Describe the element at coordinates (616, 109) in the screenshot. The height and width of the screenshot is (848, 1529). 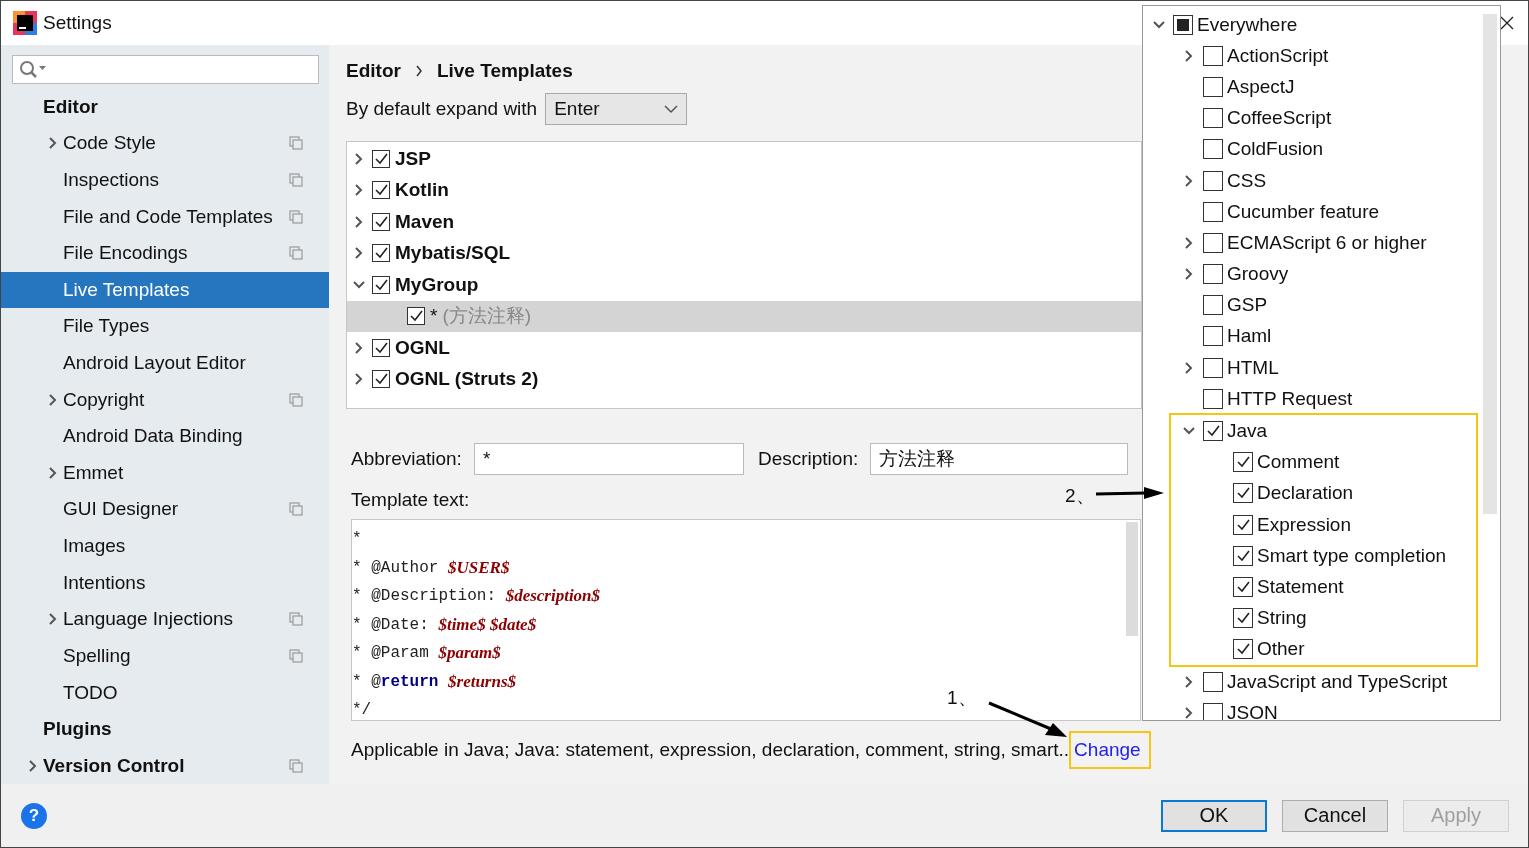
I see `expand-key-dropdown: Enter` at that location.